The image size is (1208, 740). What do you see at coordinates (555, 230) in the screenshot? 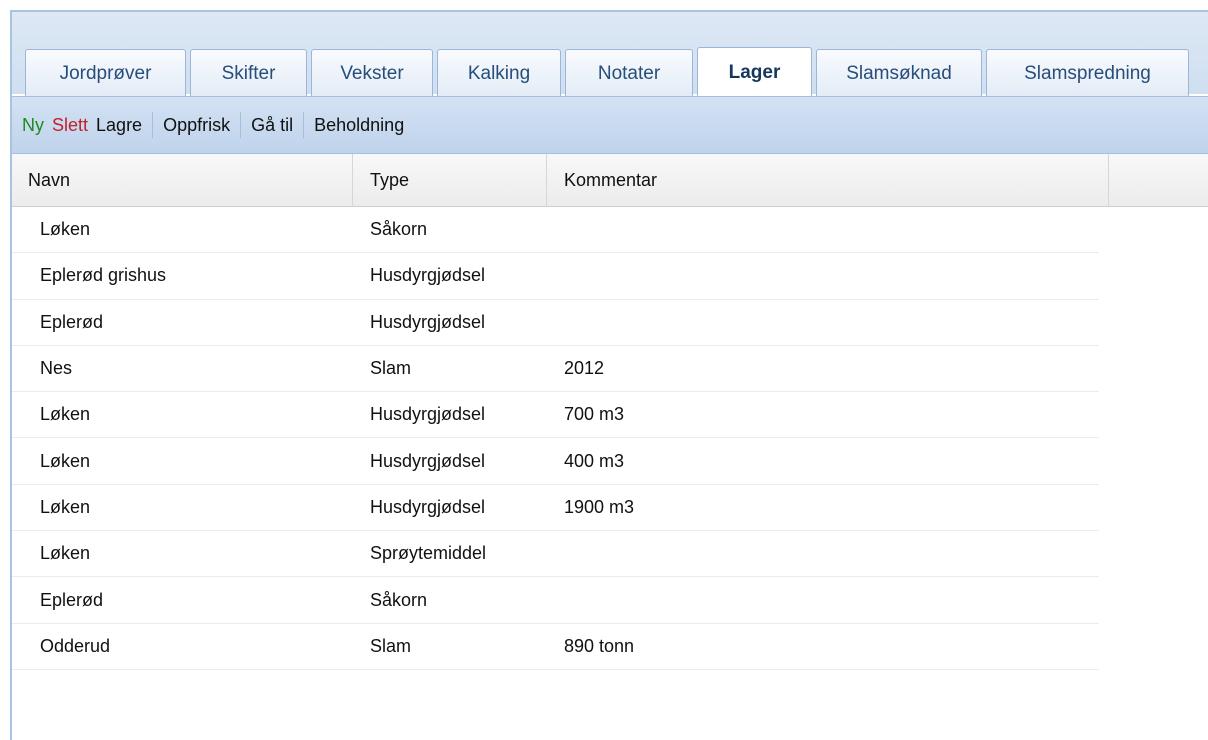
I see `table-row: Løken Såkorn` at bounding box center [555, 230].